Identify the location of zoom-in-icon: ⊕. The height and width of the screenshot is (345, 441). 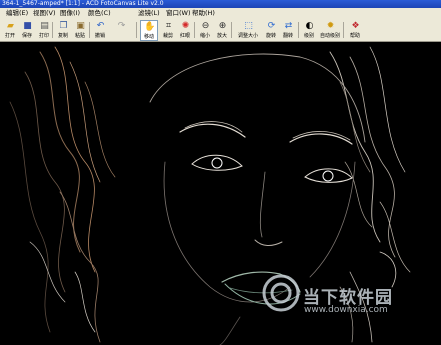
(222, 26).